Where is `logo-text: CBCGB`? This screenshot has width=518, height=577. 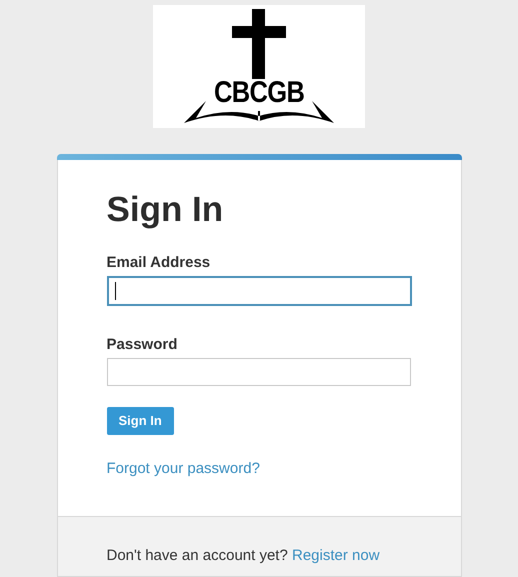
logo-text: CBCGB is located at coordinates (259, 93).